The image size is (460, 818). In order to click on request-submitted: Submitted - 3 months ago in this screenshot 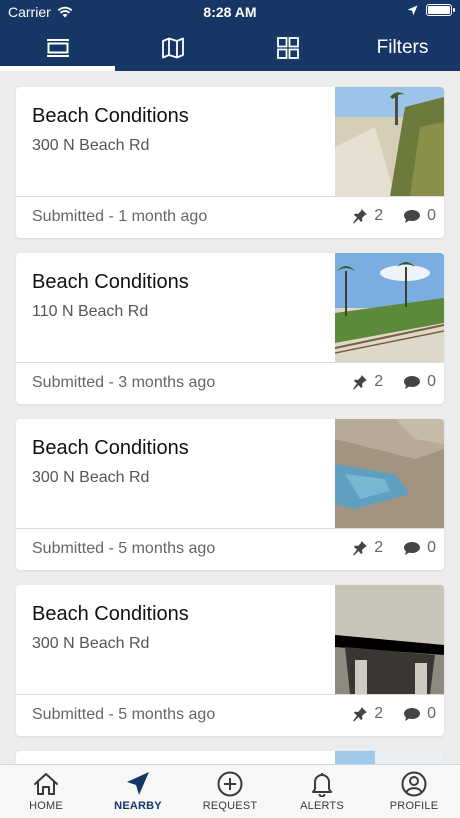, I will do `click(124, 382)`.